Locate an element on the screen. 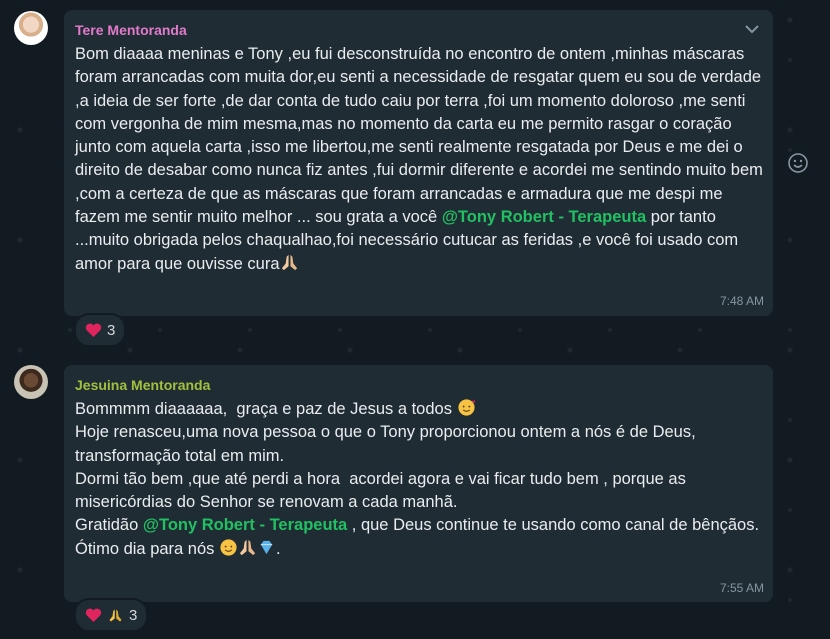 The image size is (830, 639). chevron-down-icon is located at coordinates (752, 29).